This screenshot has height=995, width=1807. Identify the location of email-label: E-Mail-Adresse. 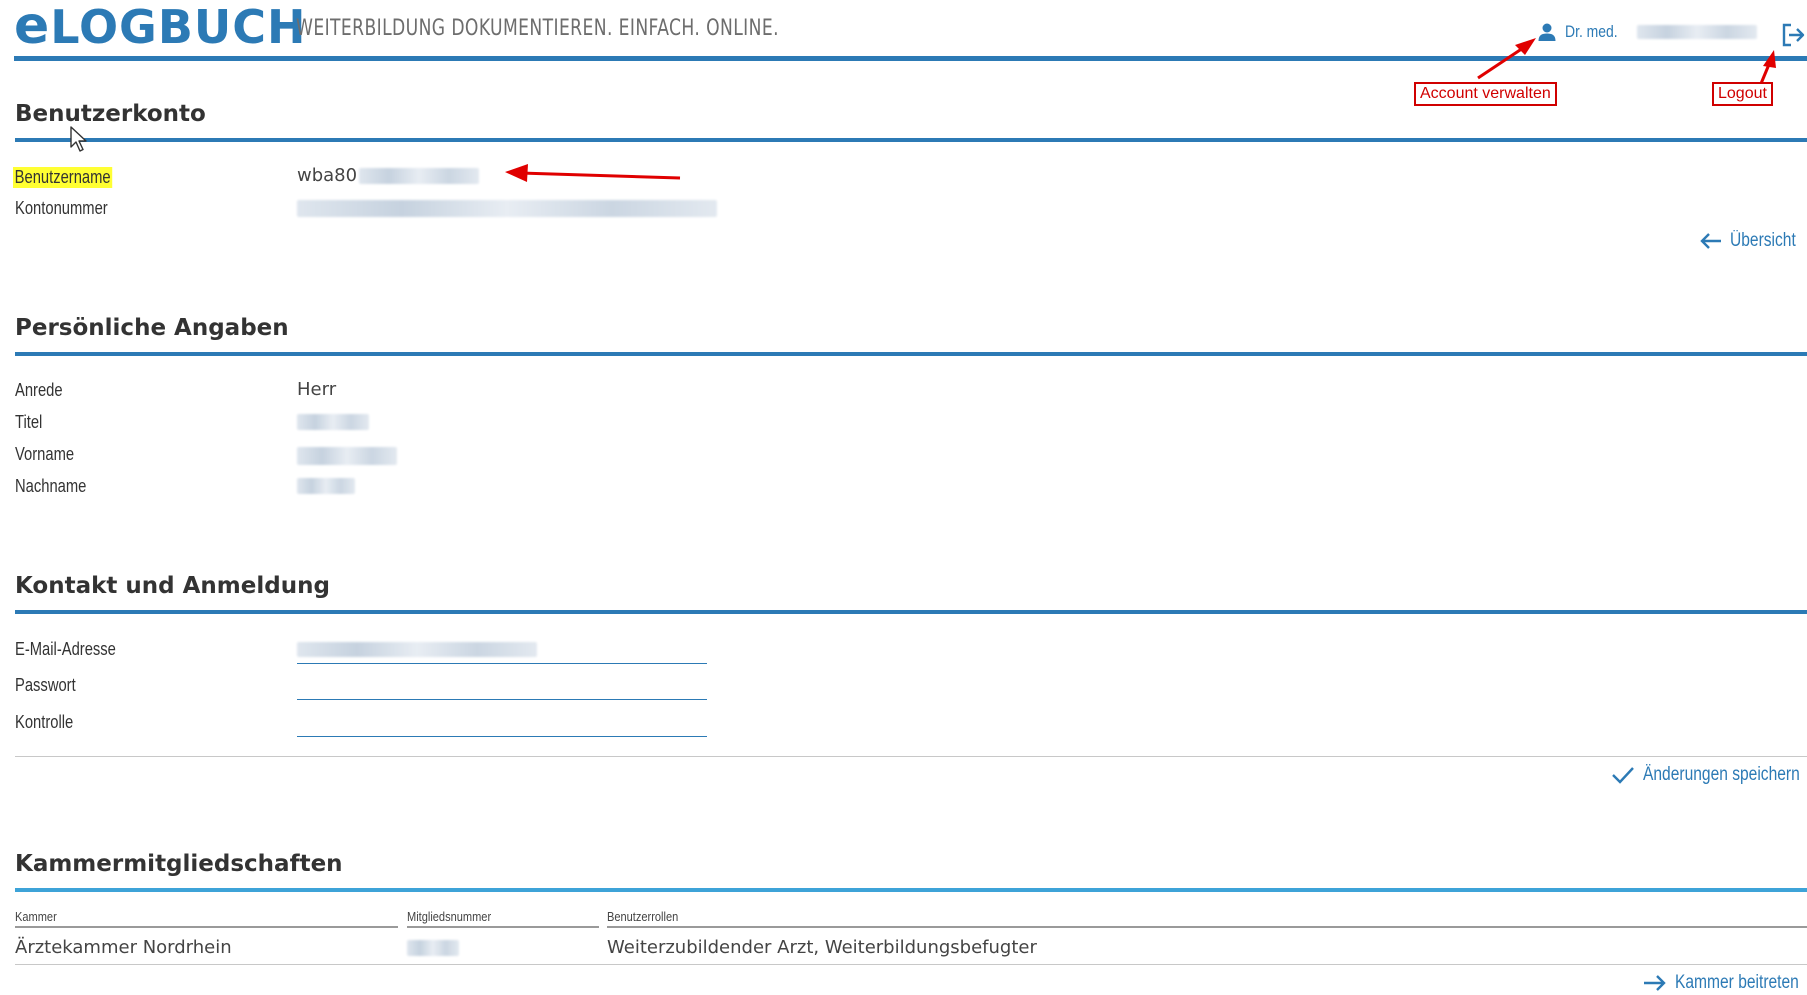
(65, 649).